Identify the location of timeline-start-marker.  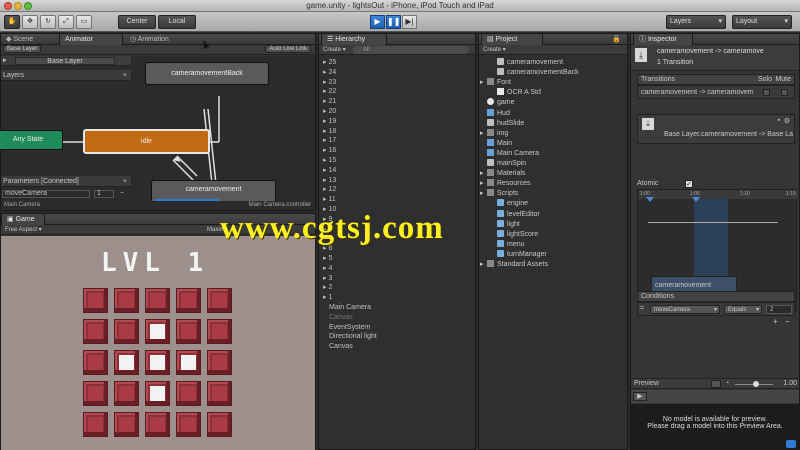
(650, 199).